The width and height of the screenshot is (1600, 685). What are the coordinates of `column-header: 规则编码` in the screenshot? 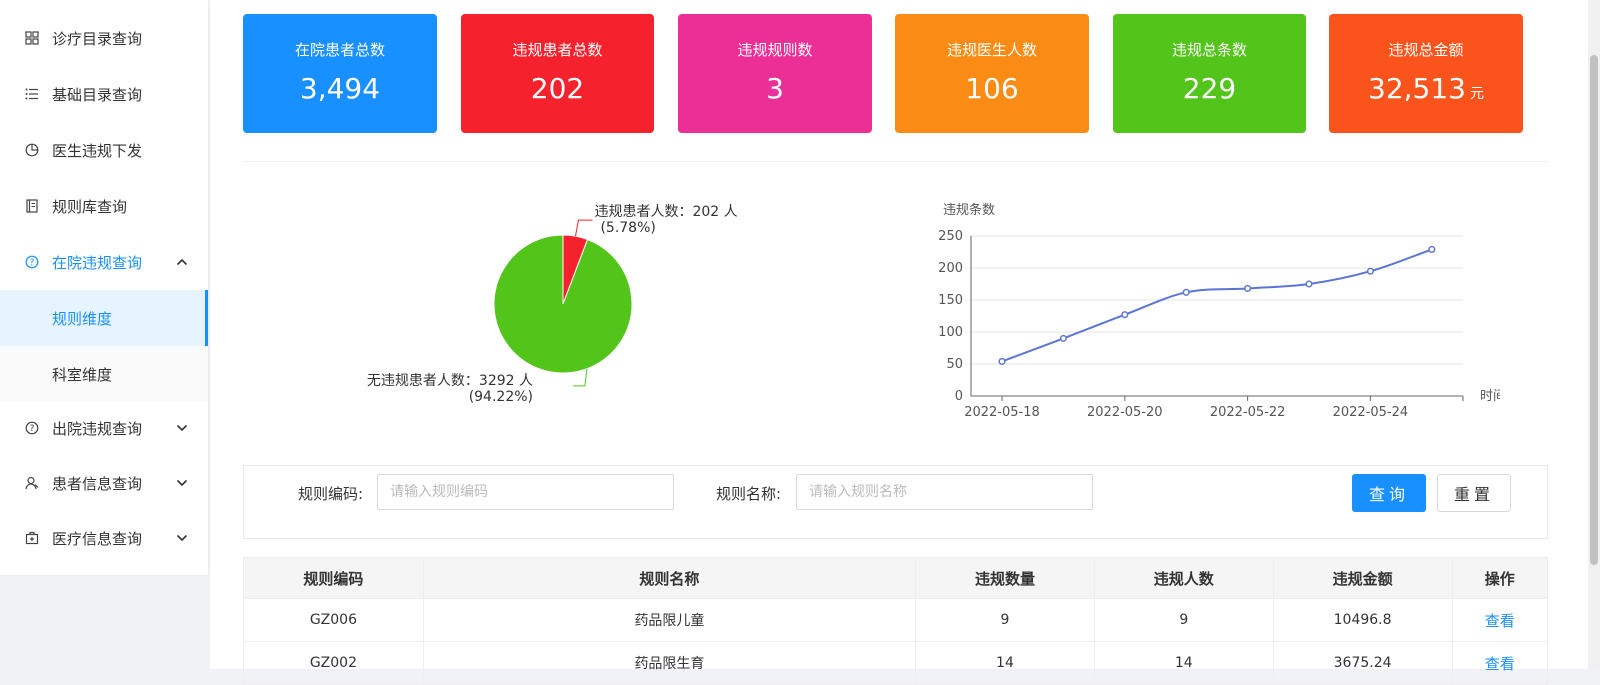 It's located at (333, 578).